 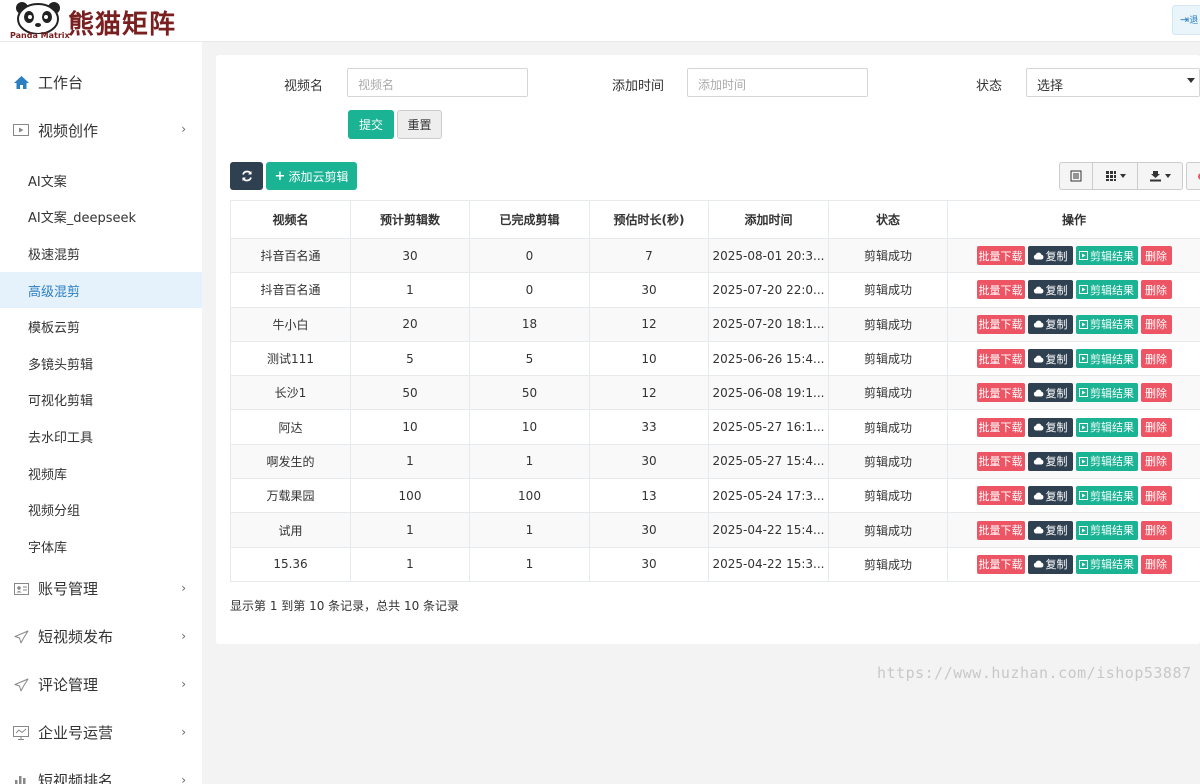 I want to click on status-select: 选择, so click(x=1113, y=82).